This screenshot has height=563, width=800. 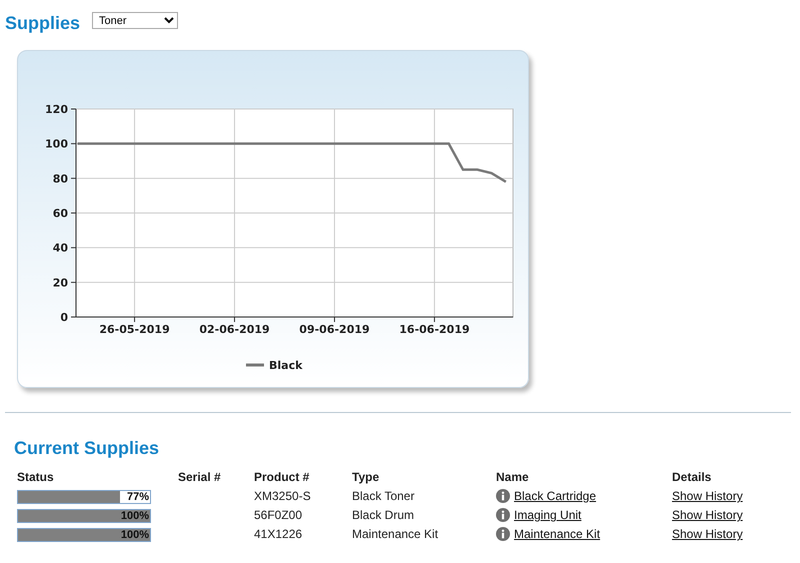 What do you see at coordinates (137, 497) in the screenshot?
I see `level-reading: 77%` at bounding box center [137, 497].